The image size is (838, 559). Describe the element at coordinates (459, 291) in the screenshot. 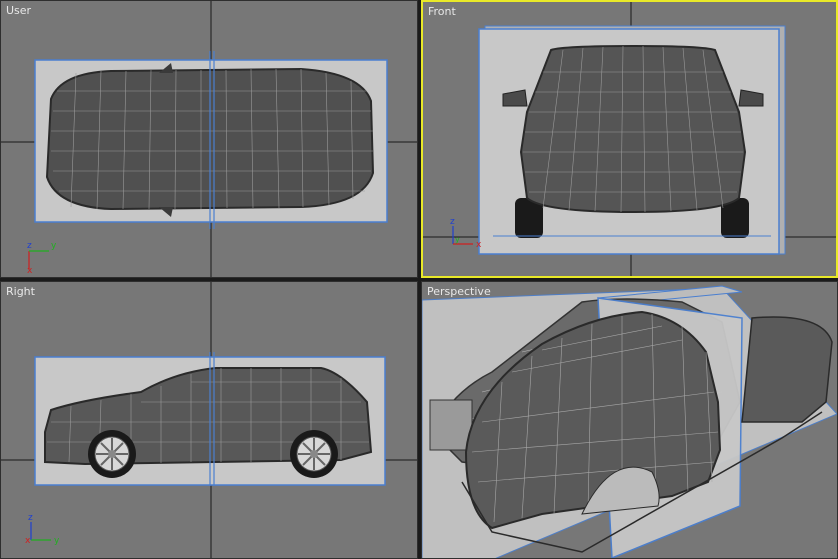

I see `viewport-label-perspective: Perspective` at that location.